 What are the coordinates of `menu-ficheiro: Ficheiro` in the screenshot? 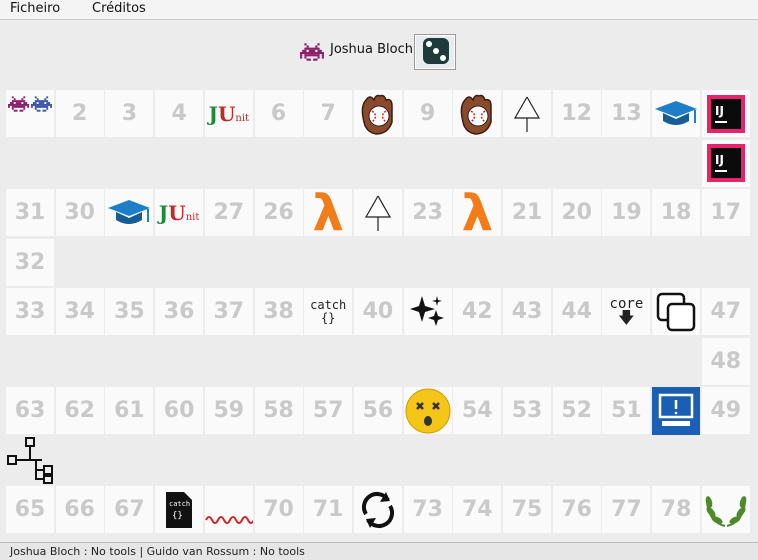 It's located at (35, 8).